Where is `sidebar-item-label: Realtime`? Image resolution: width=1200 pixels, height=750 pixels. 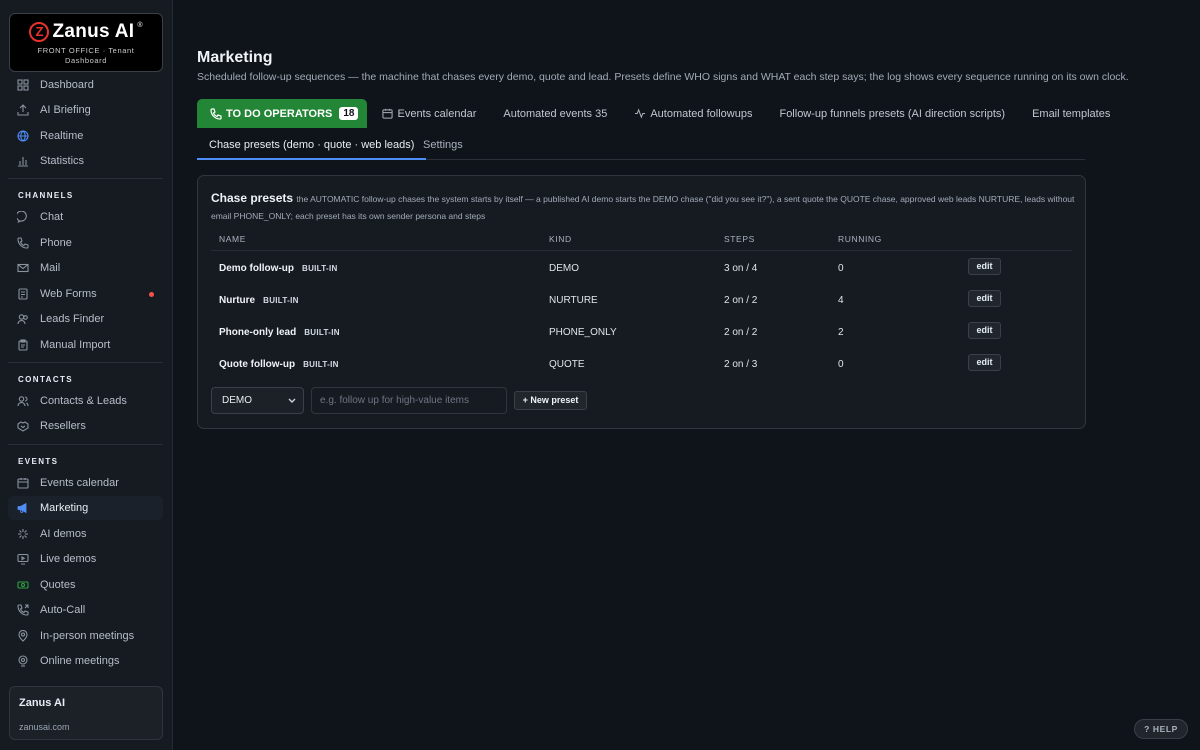 sidebar-item-label: Realtime is located at coordinates (62, 136).